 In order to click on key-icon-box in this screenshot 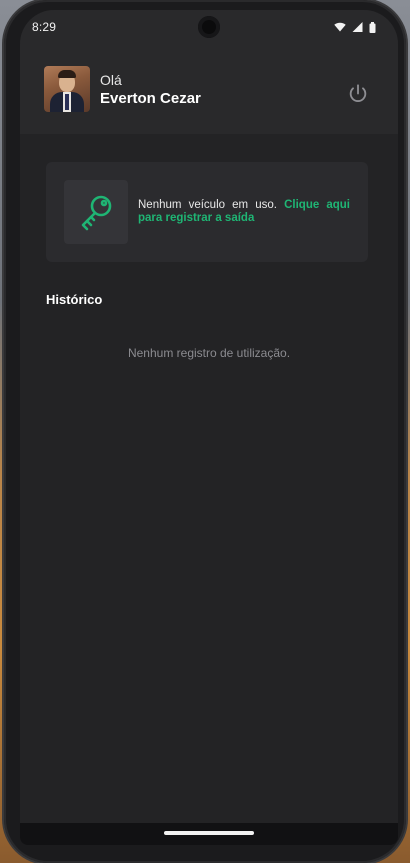, I will do `click(96, 212)`.